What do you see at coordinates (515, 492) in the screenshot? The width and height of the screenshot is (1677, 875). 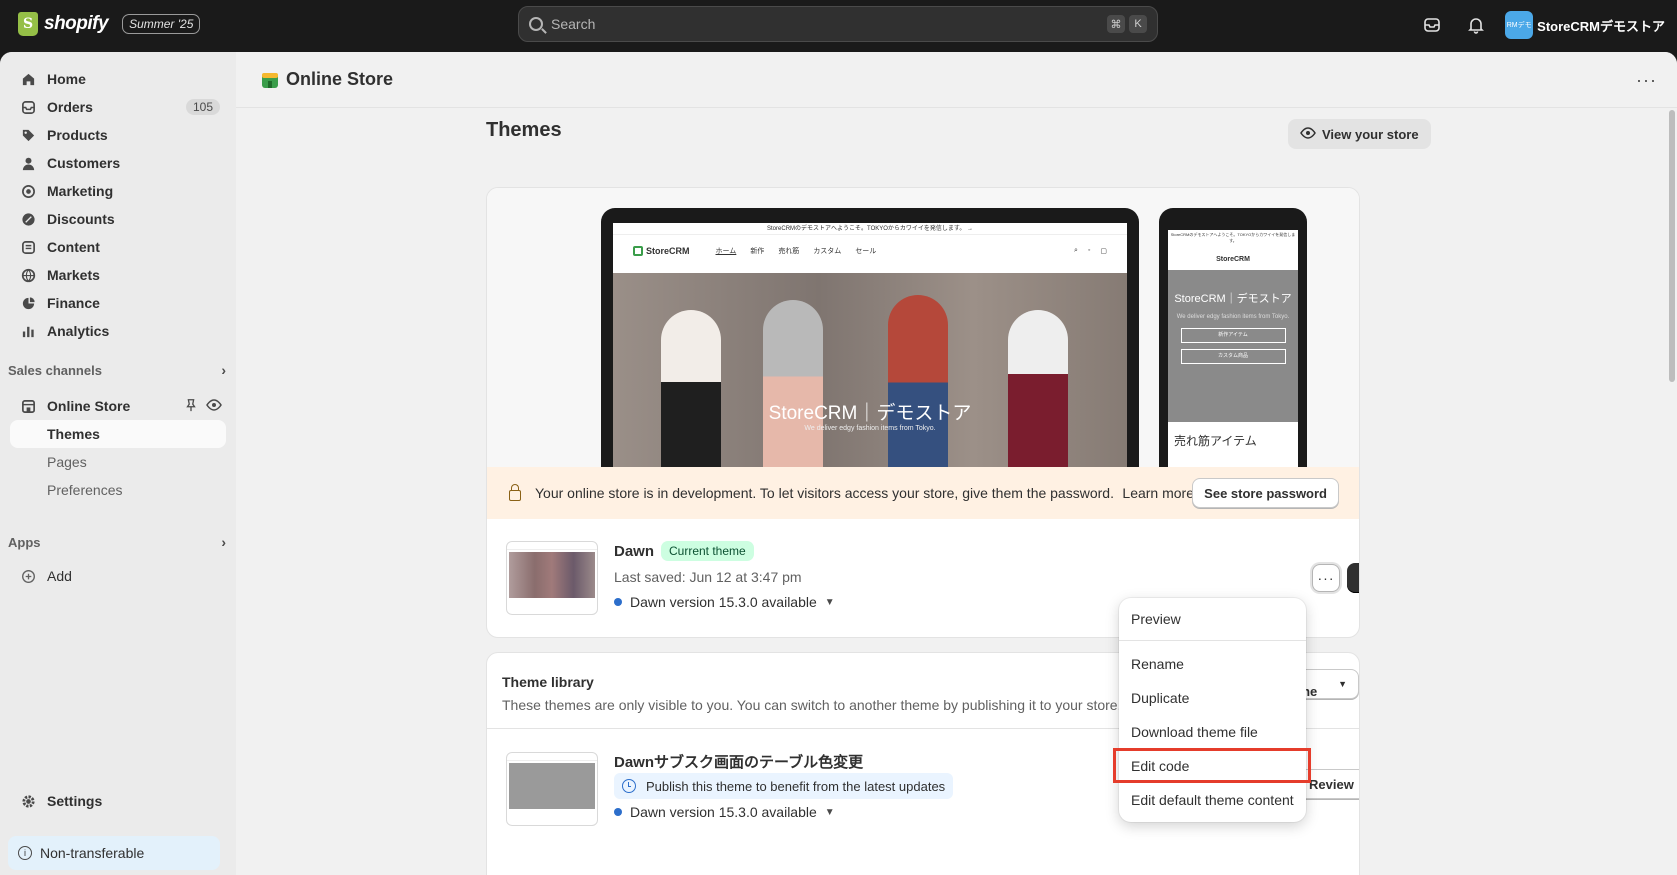 I see `lock-icon` at bounding box center [515, 492].